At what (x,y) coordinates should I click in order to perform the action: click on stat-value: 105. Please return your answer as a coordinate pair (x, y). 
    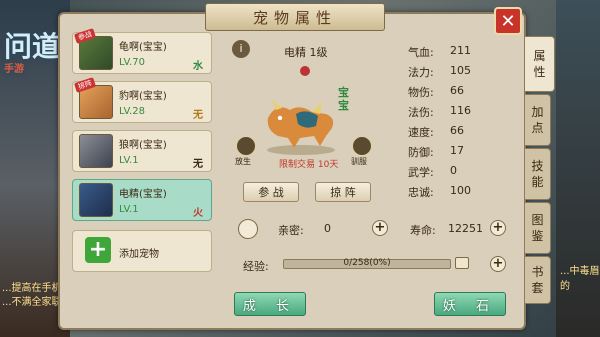
    Looking at the image, I should click on (460, 70).